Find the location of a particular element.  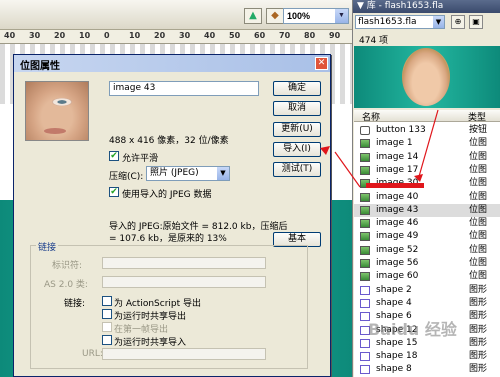

chevron-down-icon: ▼ is located at coordinates (438, 22).